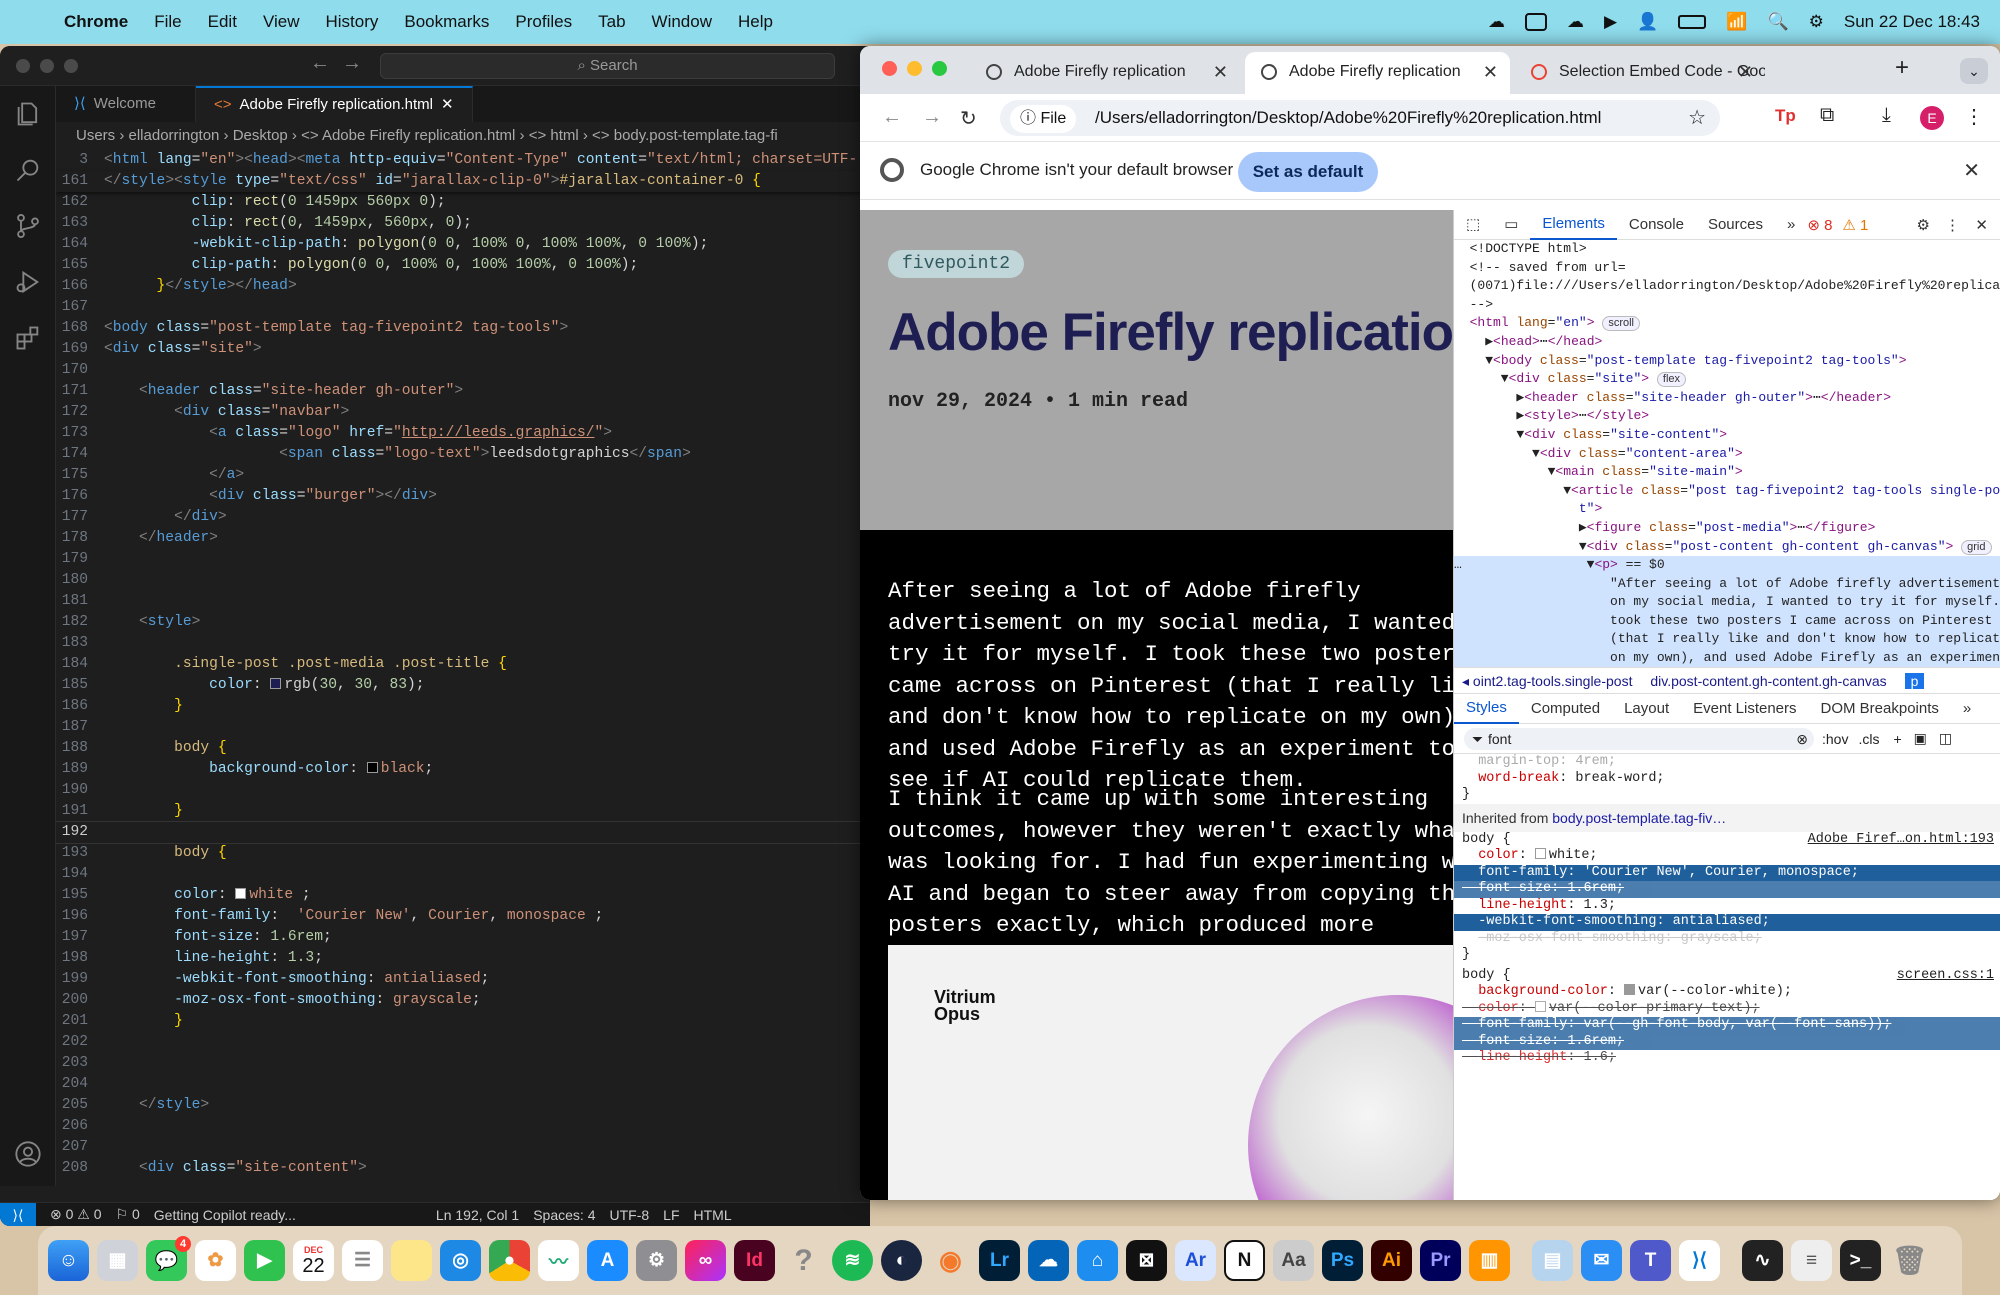  Describe the element at coordinates (1901, 840) in the screenshot. I see `rule-source-link: Adobe Firef…on.html:193` at that location.